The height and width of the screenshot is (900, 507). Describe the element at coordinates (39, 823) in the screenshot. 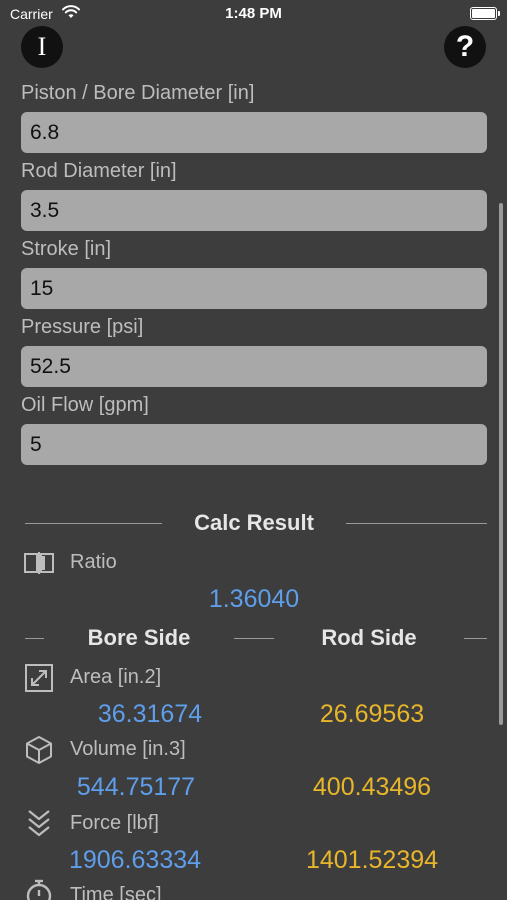

I see `force-icon` at that location.